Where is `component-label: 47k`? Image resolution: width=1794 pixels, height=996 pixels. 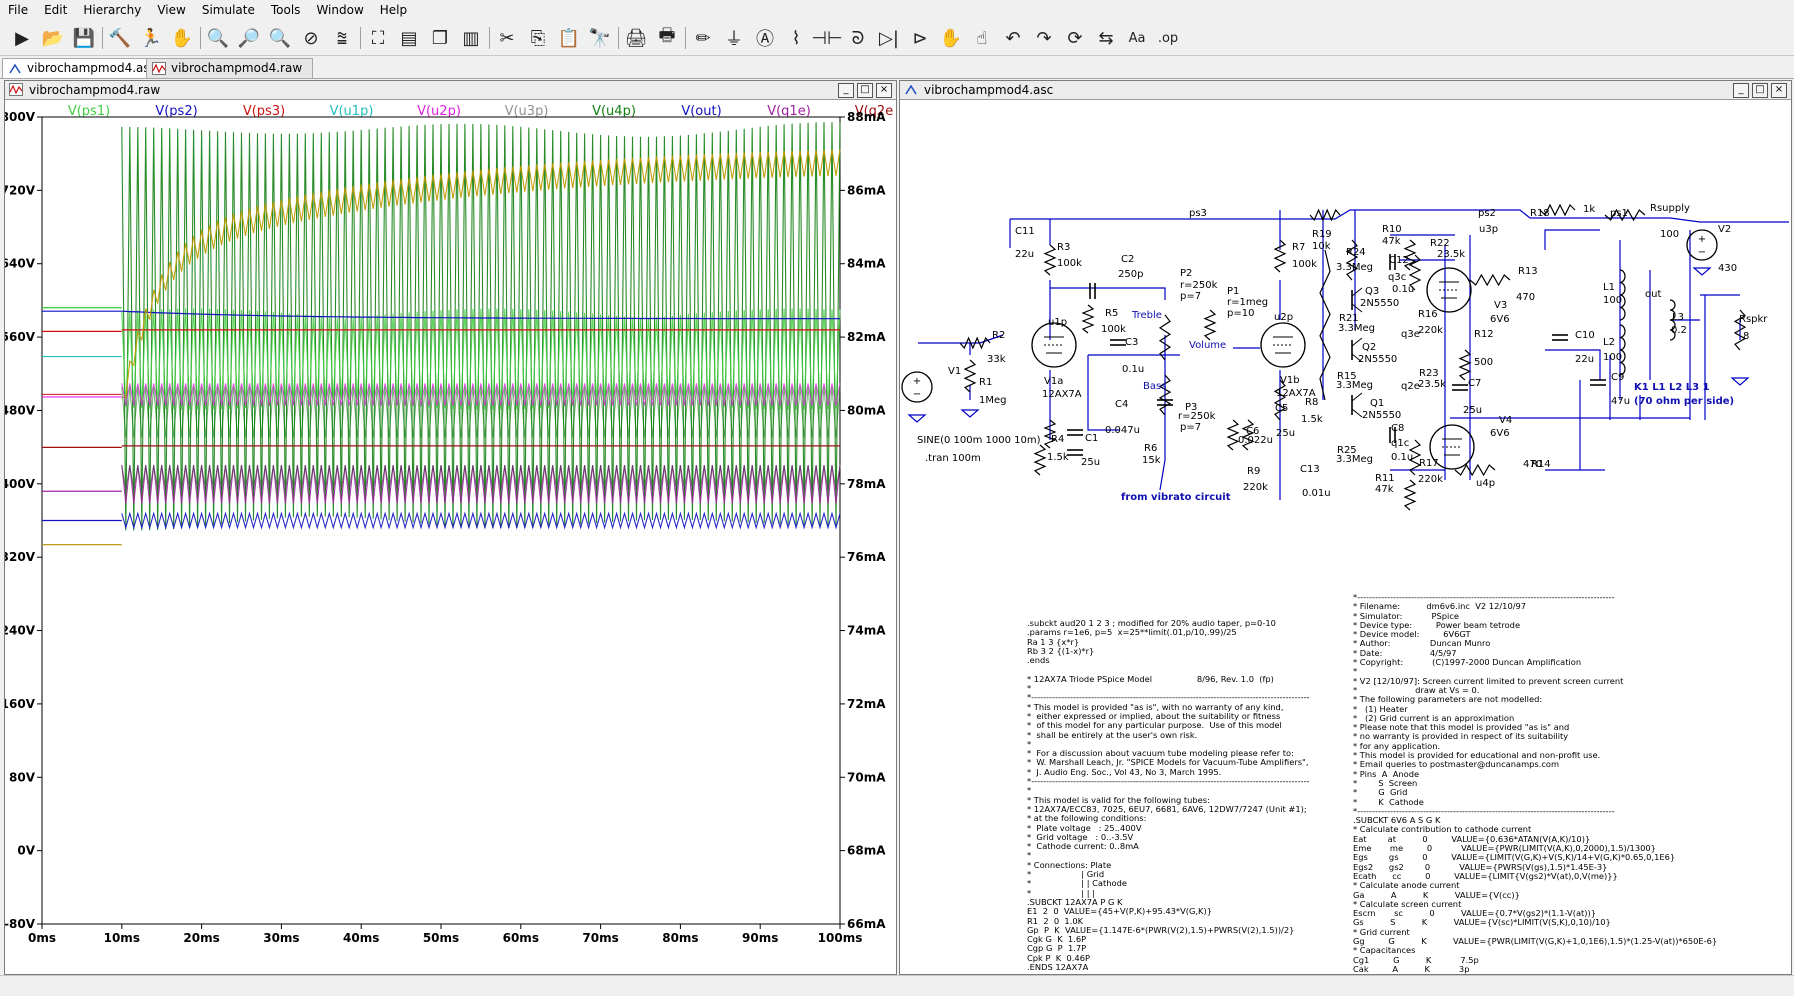
component-label: 47k is located at coordinates (1391, 241).